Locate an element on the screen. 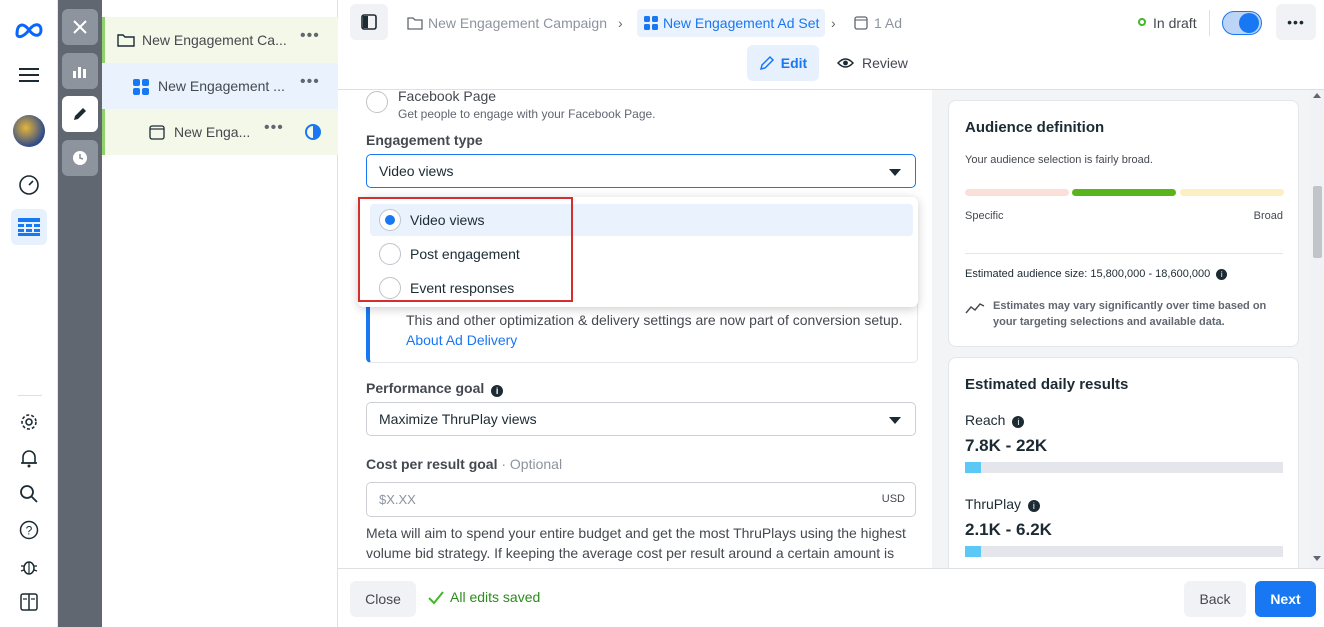 The height and width of the screenshot is (627, 1324). sidebar-toggle-icon is located at coordinates (369, 22).